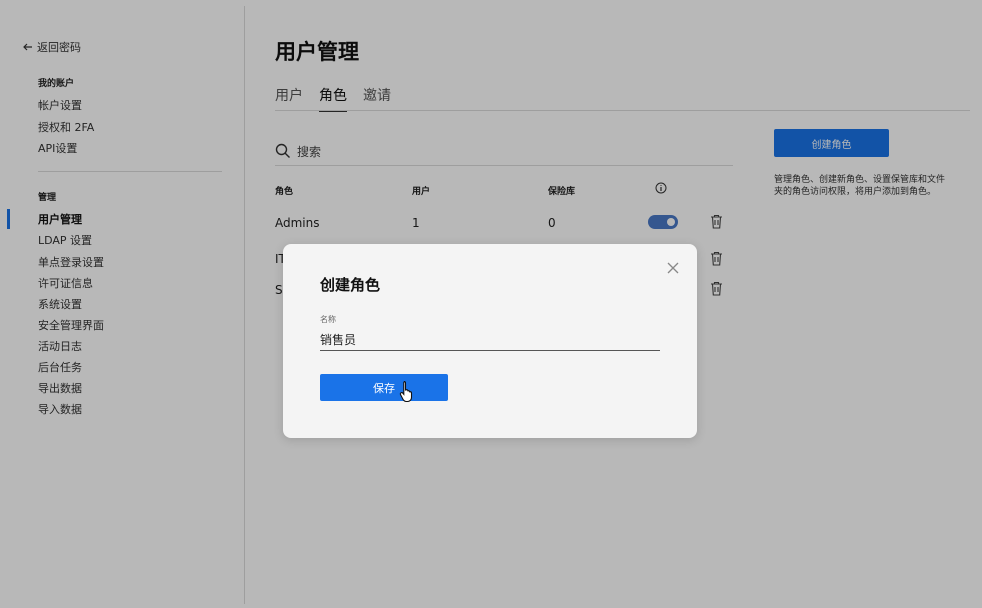 The image size is (982, 608). I want to click on role-name-input, so click(490, 339).